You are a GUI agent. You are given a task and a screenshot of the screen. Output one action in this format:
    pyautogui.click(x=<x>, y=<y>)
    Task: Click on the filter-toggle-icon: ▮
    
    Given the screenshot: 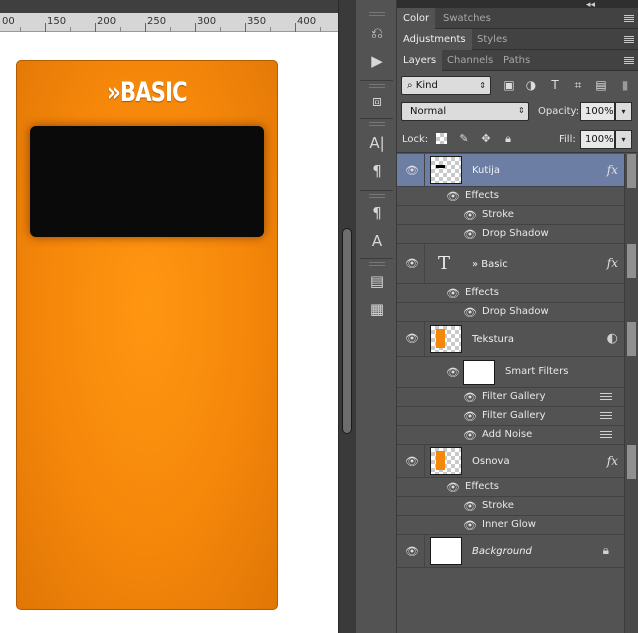 What is the action you would take?
    pyautogui.click(x=625, y=85)
    